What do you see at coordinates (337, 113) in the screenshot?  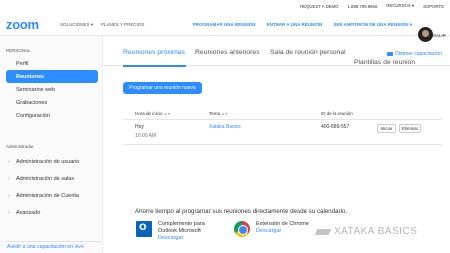 I see `header-meeting-id: ID de la reunión` at bounding box center [337, 113].